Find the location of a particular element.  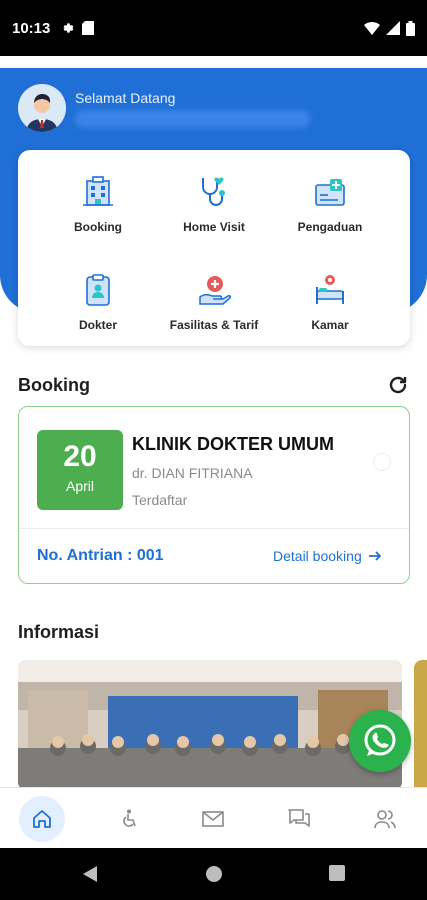

home-circle-icon is located at coordinates (214, 874).